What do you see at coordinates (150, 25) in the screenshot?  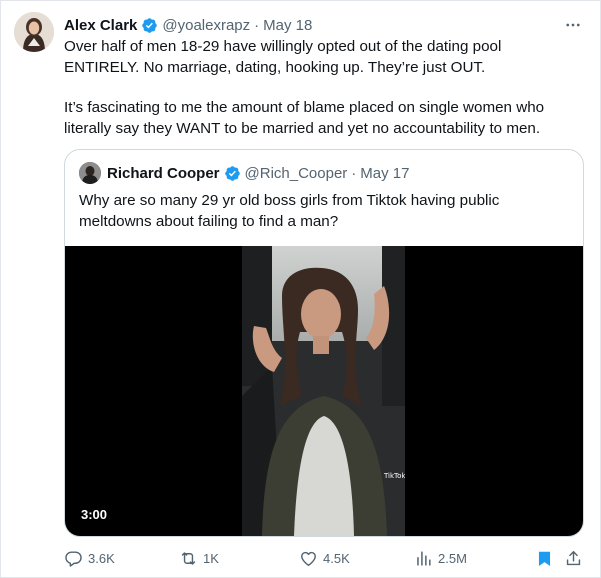 I see `verified-badge-icon` at bounding box center [150, 25].